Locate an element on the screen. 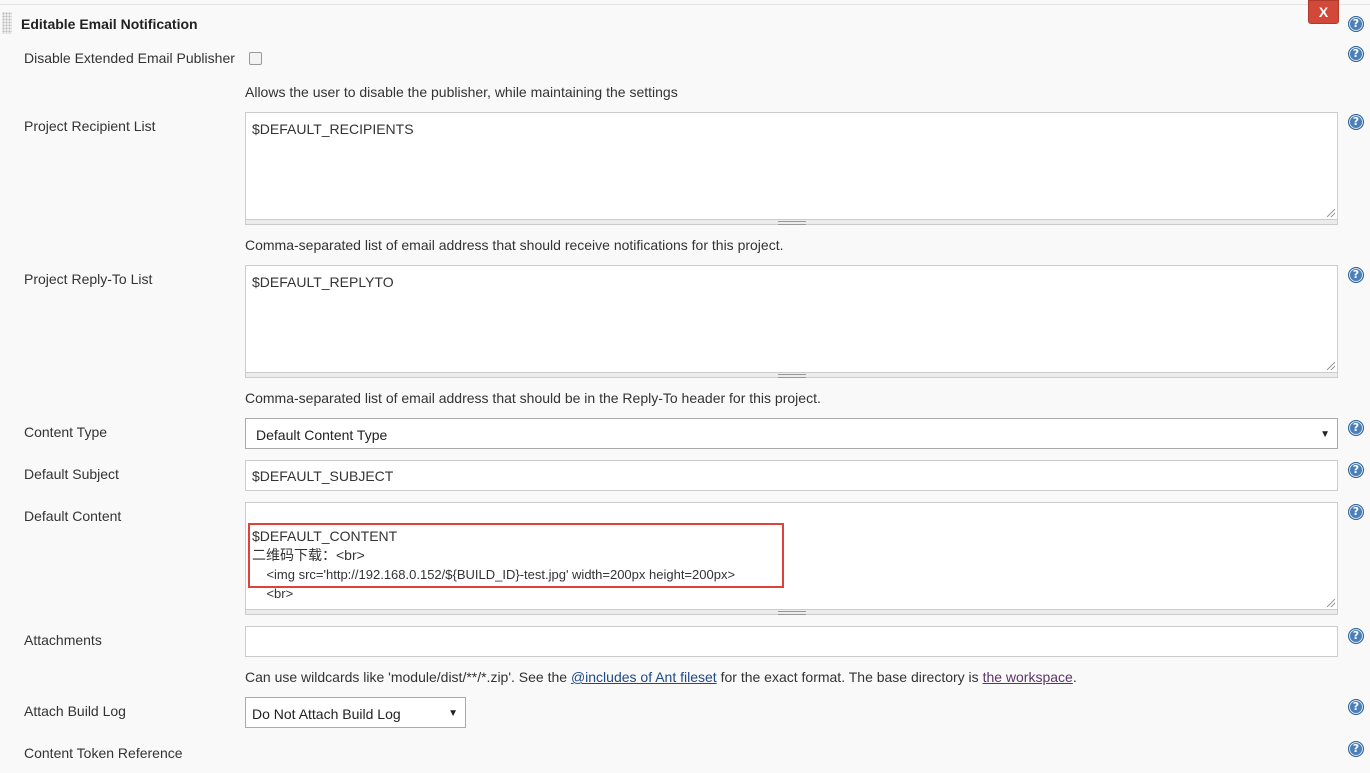  attachments-desc-suffix: . is located at coordinates (1074, 677).